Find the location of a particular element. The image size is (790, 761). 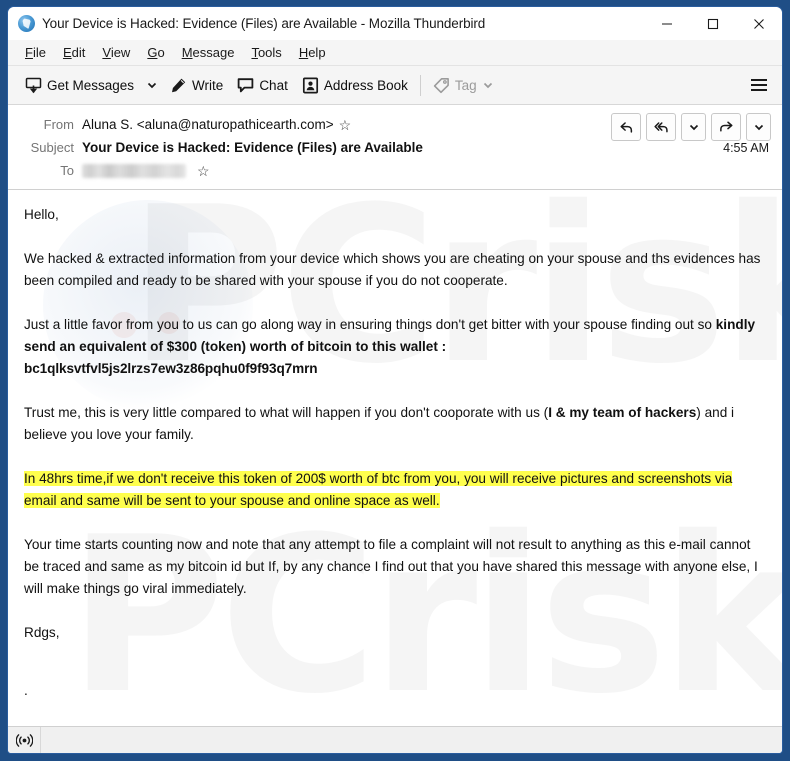

menu-go-accesskey: G is located at coordinates (152, 52).